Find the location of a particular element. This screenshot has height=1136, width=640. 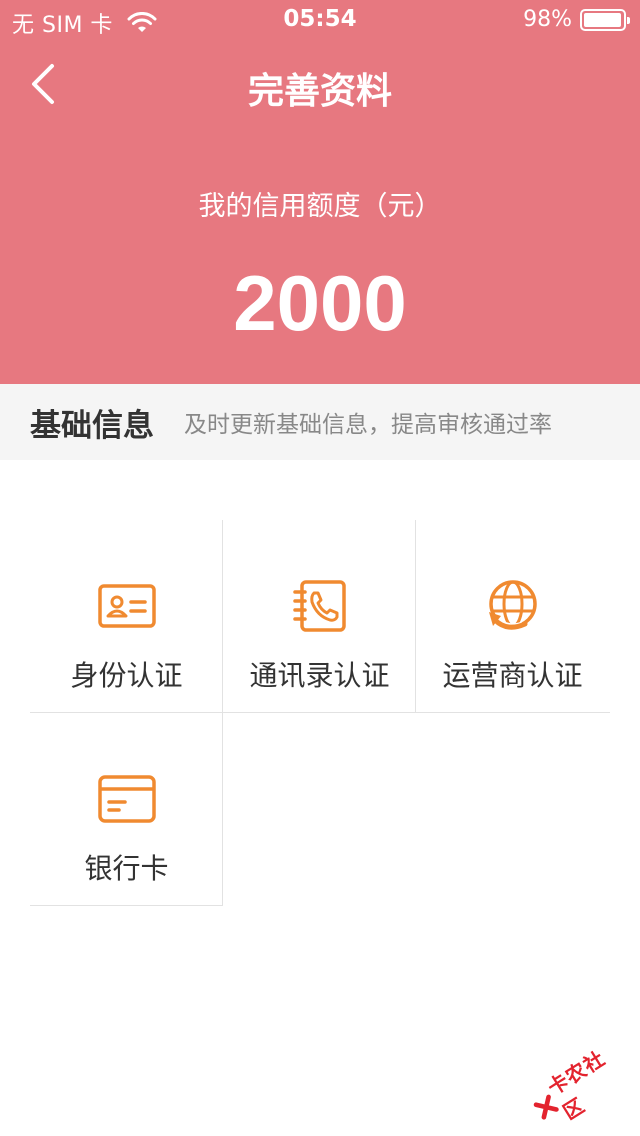

credit-label: 我的信用额度（元） is located at coordinates (320, 206).